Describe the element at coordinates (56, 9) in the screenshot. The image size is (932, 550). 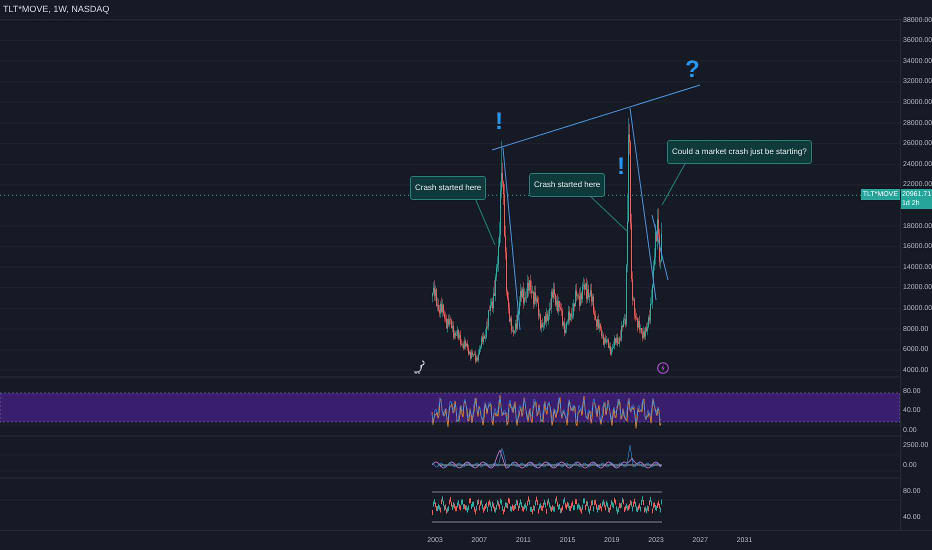
I see `symbol-title: TLT*MOVE, 1W, NASDAQ` at that location.